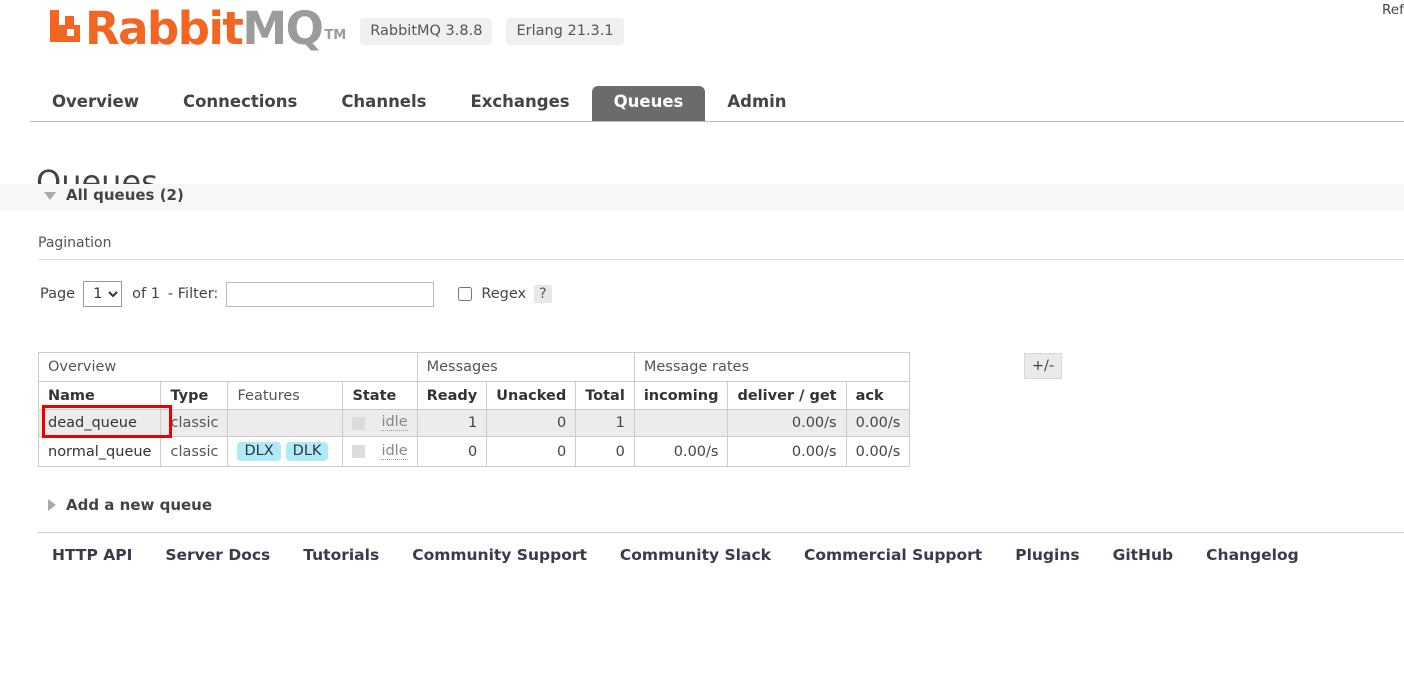  I want to click on add-new-queue-toggle: Add a new queue, so click(130, 505).